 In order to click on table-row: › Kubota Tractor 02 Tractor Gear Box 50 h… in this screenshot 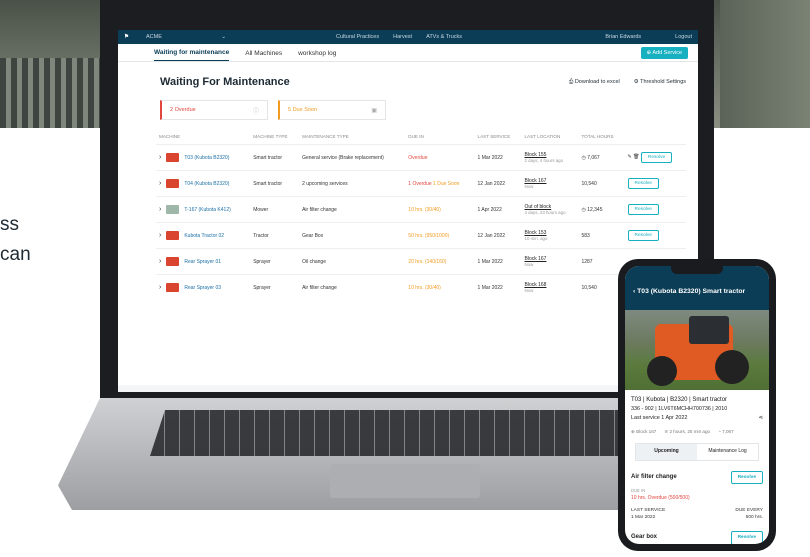, I will do `click(421, 235)`.